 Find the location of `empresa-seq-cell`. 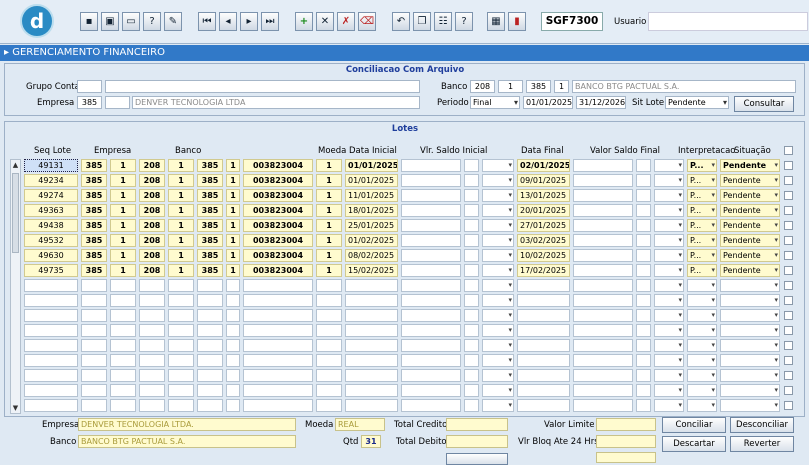

empresa-seq-cell is located at coordinates (123, 375).